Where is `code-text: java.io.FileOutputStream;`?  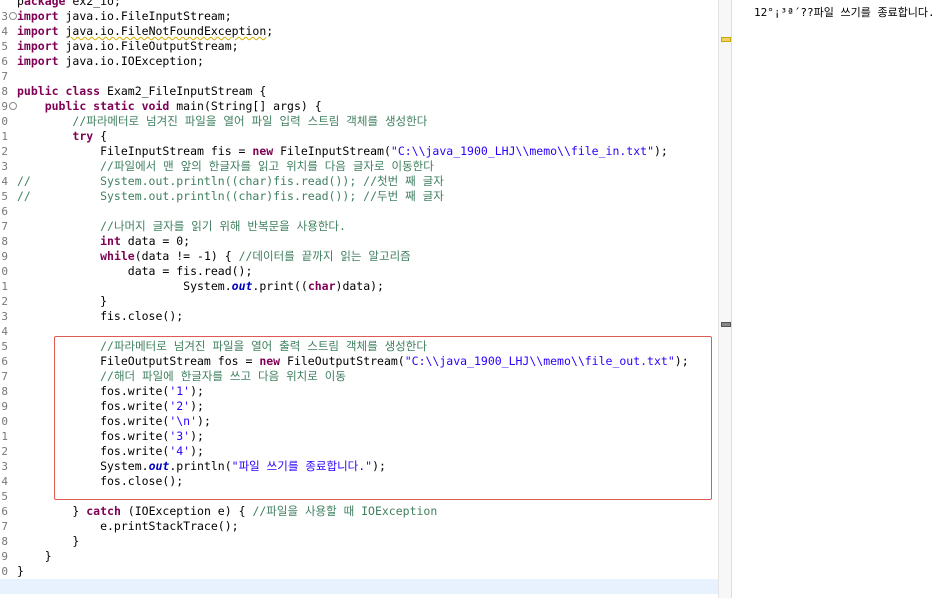 code-text: java.io.FileOutputStream; is located at coordinates (148, 46).